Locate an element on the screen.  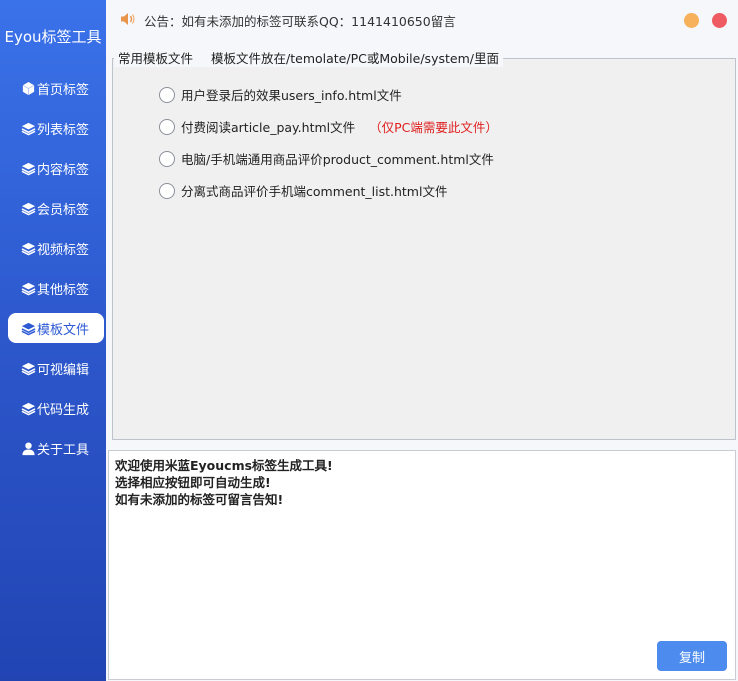
sidebar-item-list-tags: 列表标签 is located at coordinates (56, 128).